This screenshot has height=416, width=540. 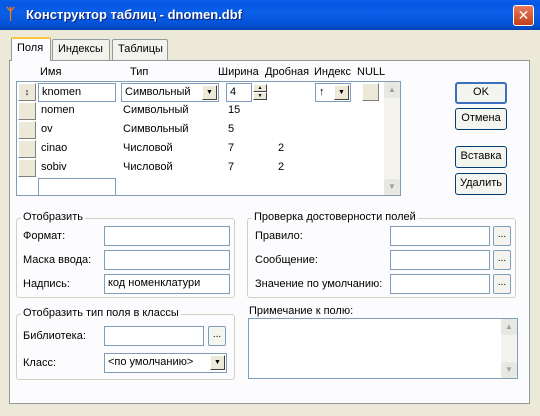 I want to click on column-header-name: Имя, so click(x=51, y=72).